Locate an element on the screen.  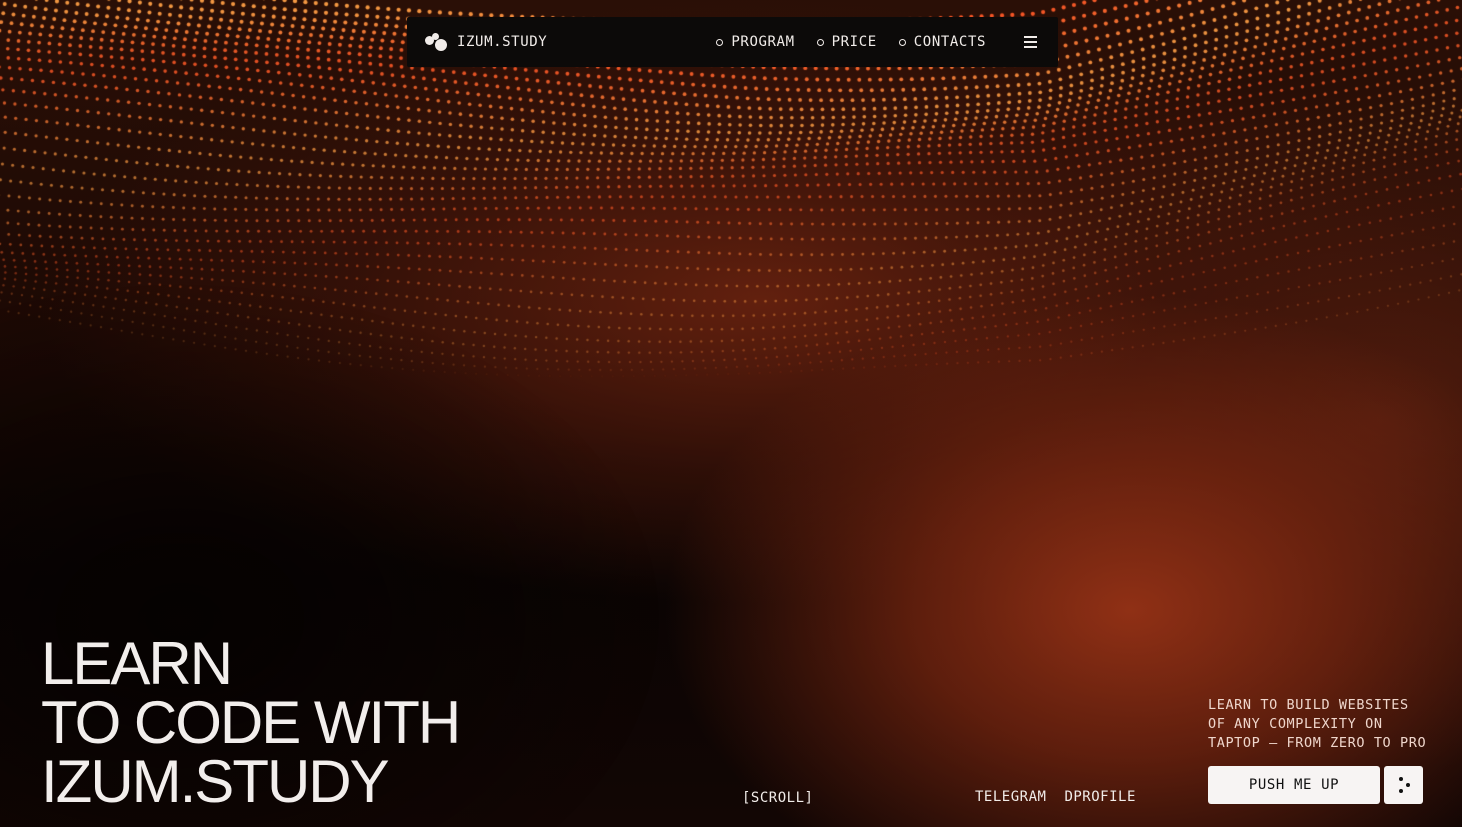
push-me-up-button: PUSH ME UP is located at coordinates (1294, 785).